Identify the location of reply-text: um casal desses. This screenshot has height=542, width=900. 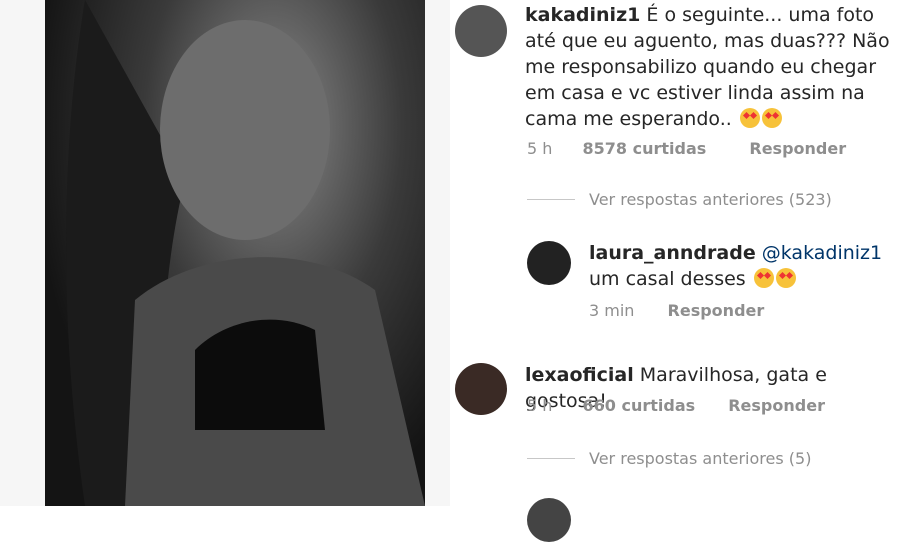
(667, 279).